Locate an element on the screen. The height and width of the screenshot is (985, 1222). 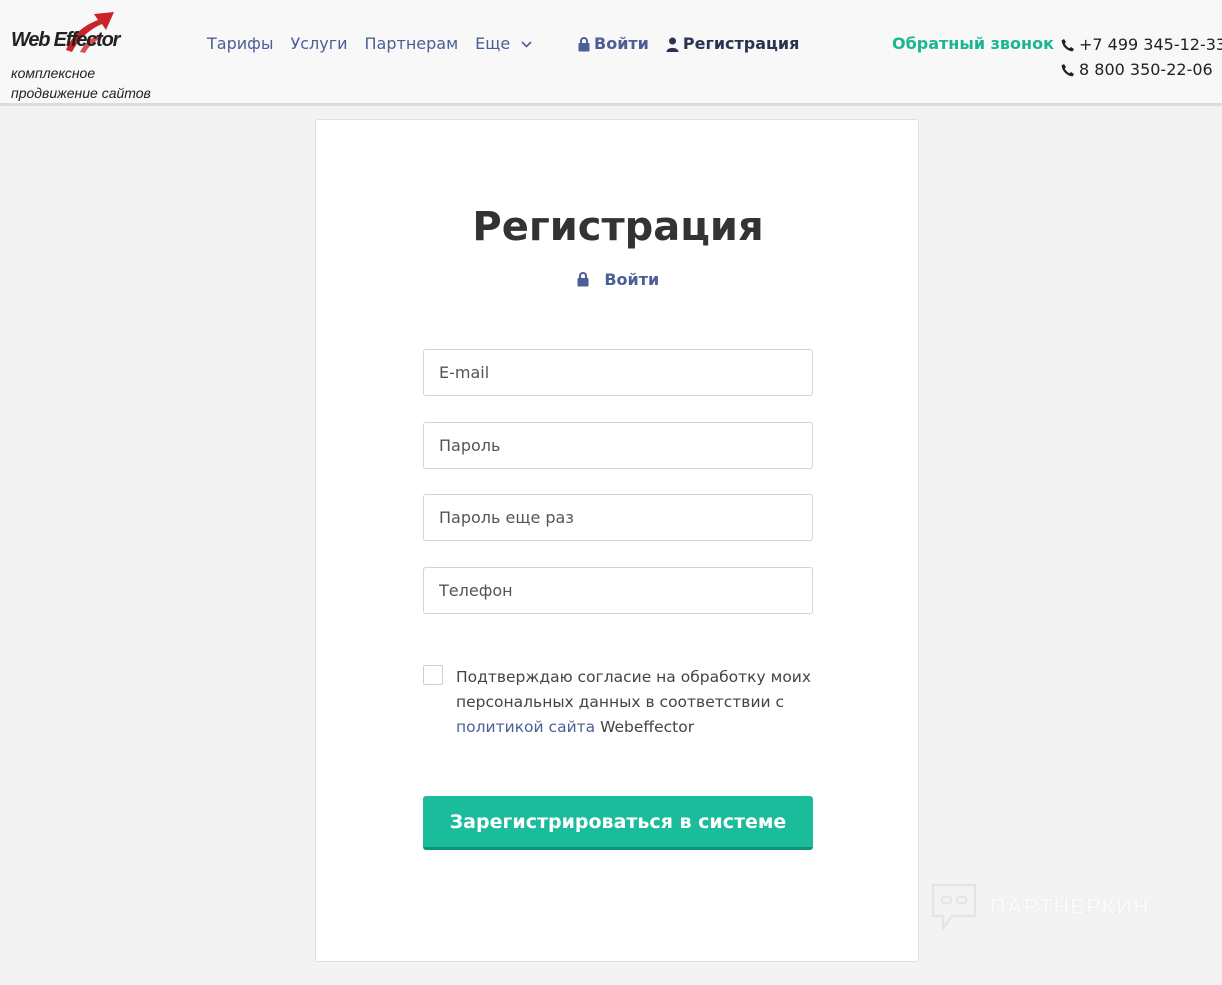
form-login-label: Войти is located at coordinates (632, 279).